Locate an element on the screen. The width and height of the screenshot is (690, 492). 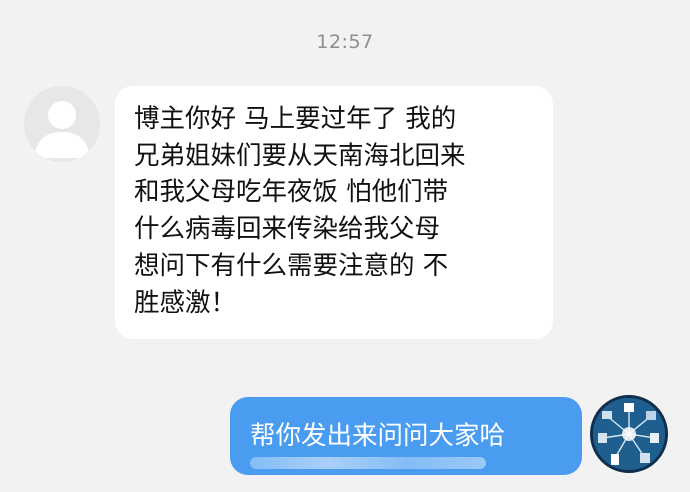
outgoing-message-bubble: 帮你发出来问问大家哈 is located at coordinates (406, 436).